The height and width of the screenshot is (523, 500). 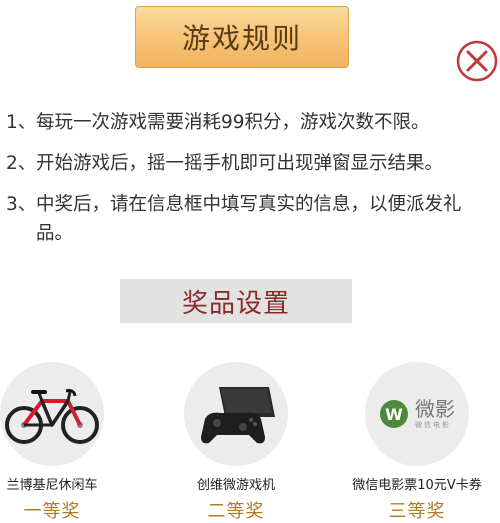 I want to click on rule-item: 1、 每玩一次游戏需要消耗99积分，游戏次数不限。, so click(x=250, y=122).